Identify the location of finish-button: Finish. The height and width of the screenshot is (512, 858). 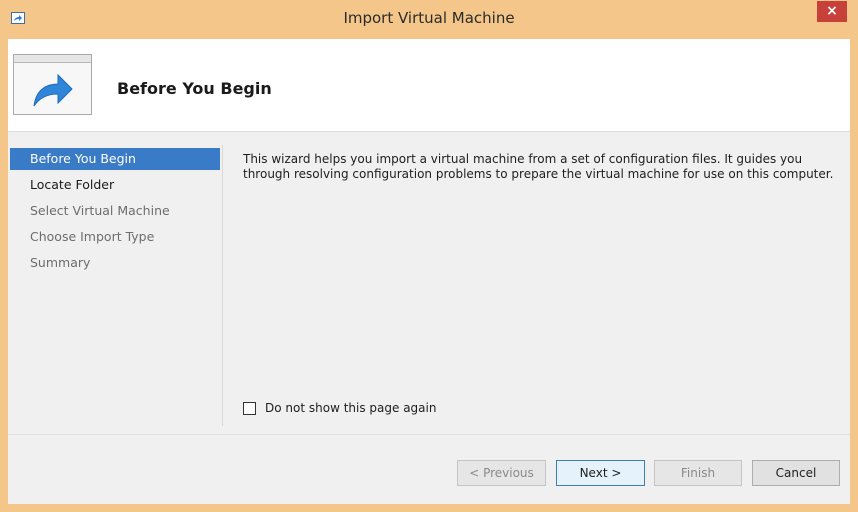
(698, 473).